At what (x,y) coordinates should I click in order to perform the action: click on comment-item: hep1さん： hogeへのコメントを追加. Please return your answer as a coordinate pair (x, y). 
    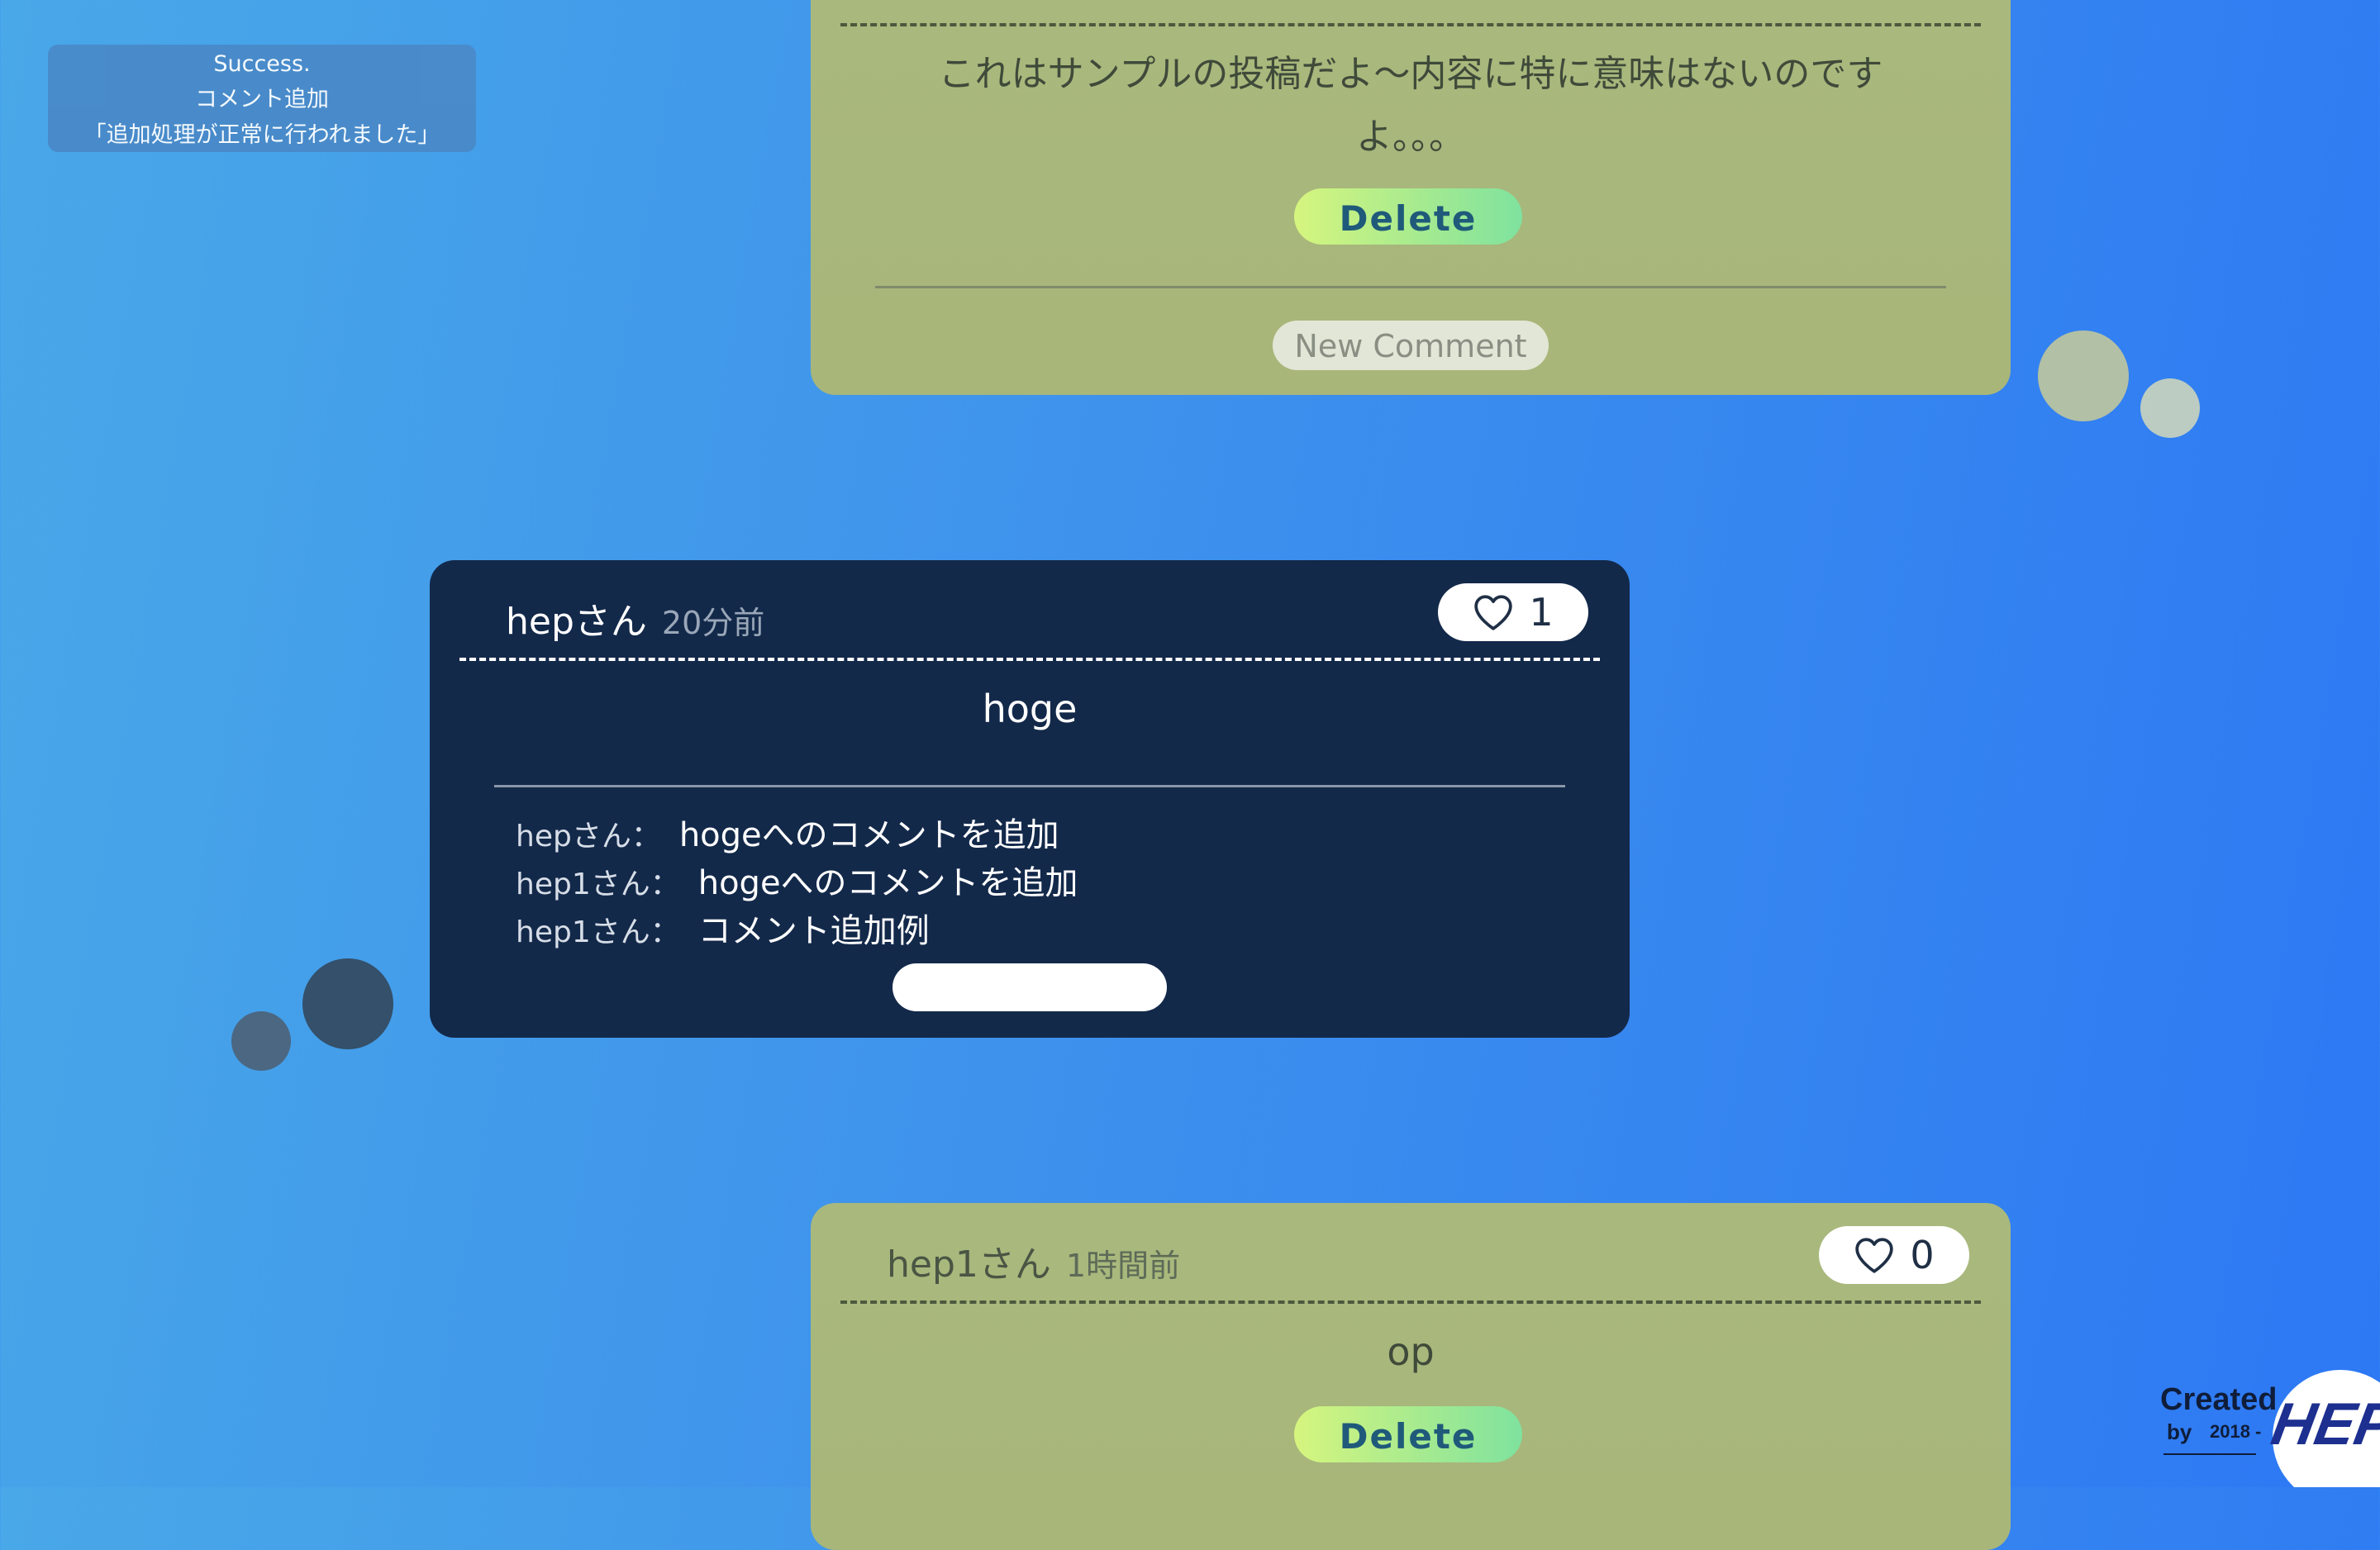
    Looking at the image, I should click on (797, 880).